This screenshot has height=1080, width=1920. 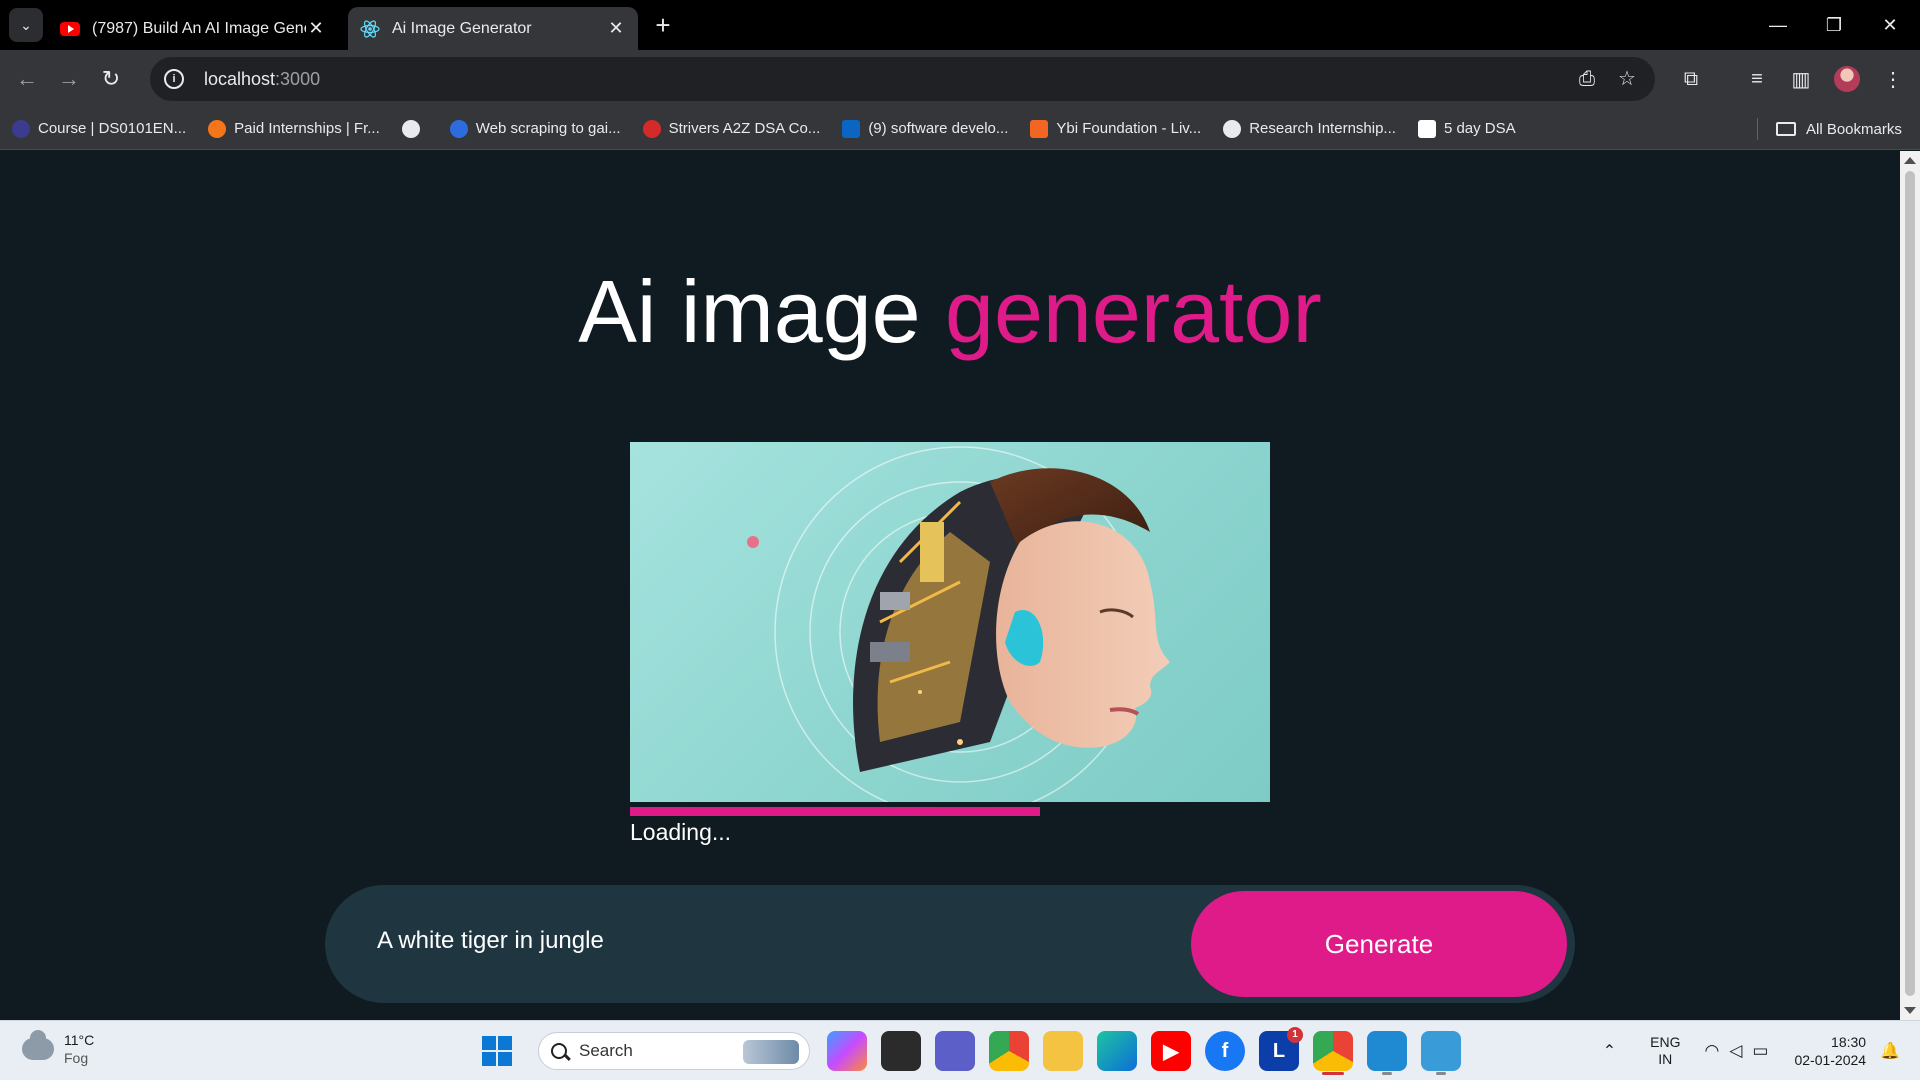 What do you see at coordinates (1834, 25) in the screenshot?
I see `restore-button: ❐` at bounding box center [1834, 25].